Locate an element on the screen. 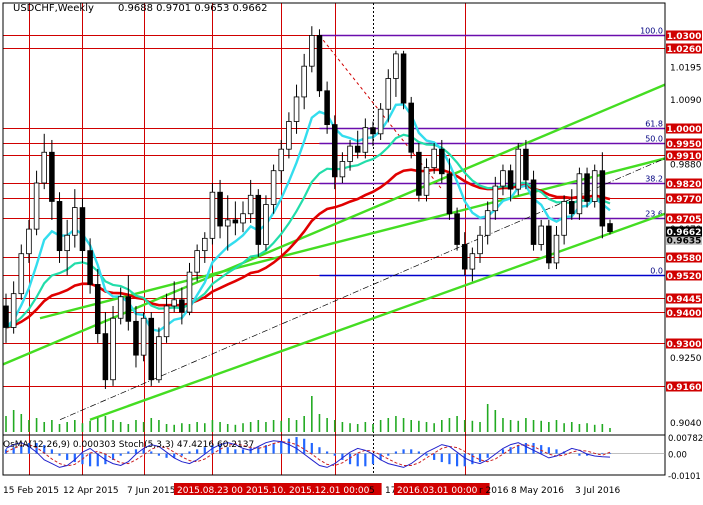 The image size is (703, 505). fib-label-3: 38.2 is located at coordinates (654, 179).